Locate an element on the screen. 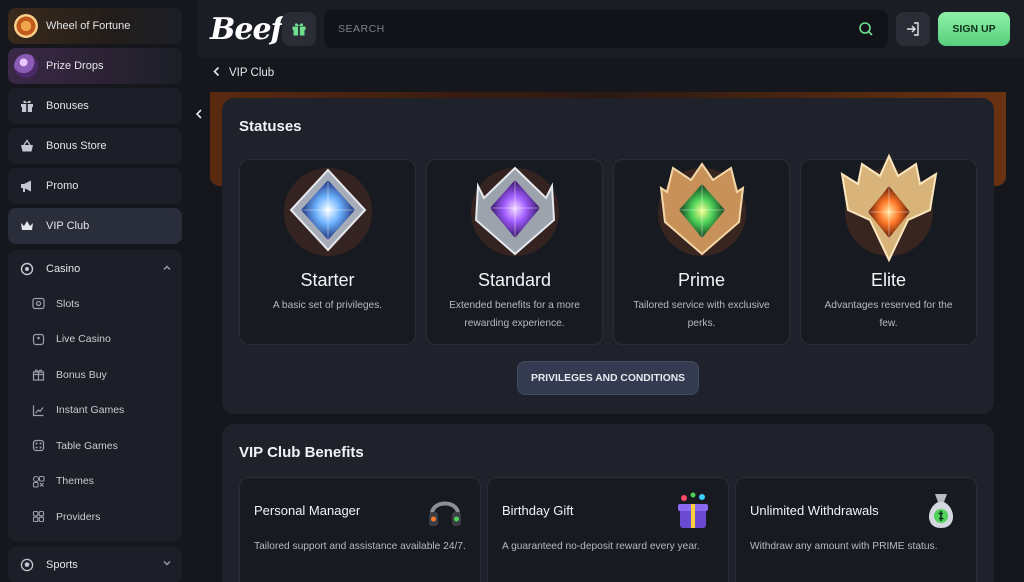 Image resolution: width=1024 pixels, height=582 pixels. brand-logo: Beef is located at coordinates (246, 29).